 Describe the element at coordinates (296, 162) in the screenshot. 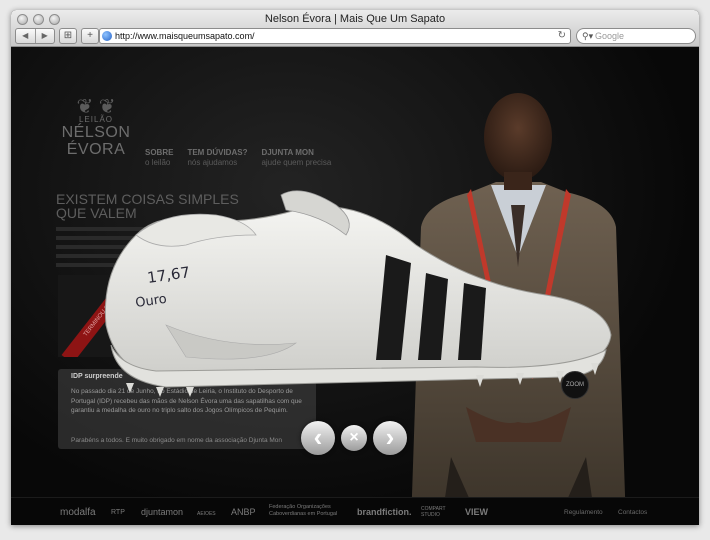

I see `menu-item-subtitle: ajude quem precisa` at that location.